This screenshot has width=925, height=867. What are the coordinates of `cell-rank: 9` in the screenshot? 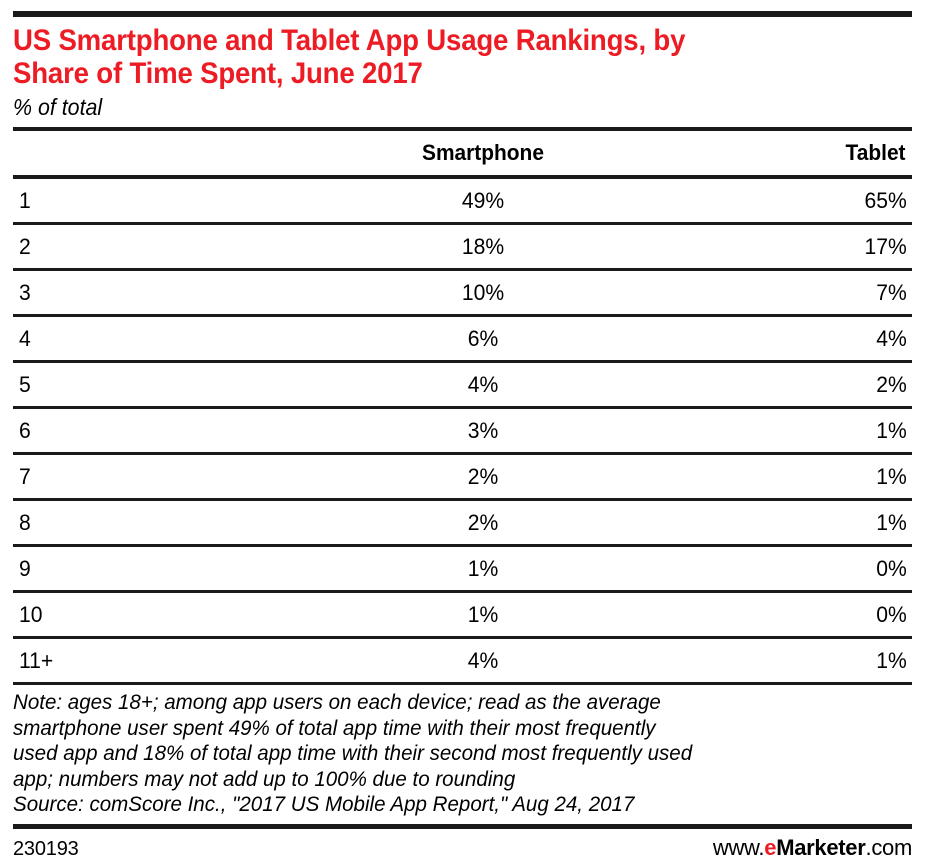 It's located at (25, 568).